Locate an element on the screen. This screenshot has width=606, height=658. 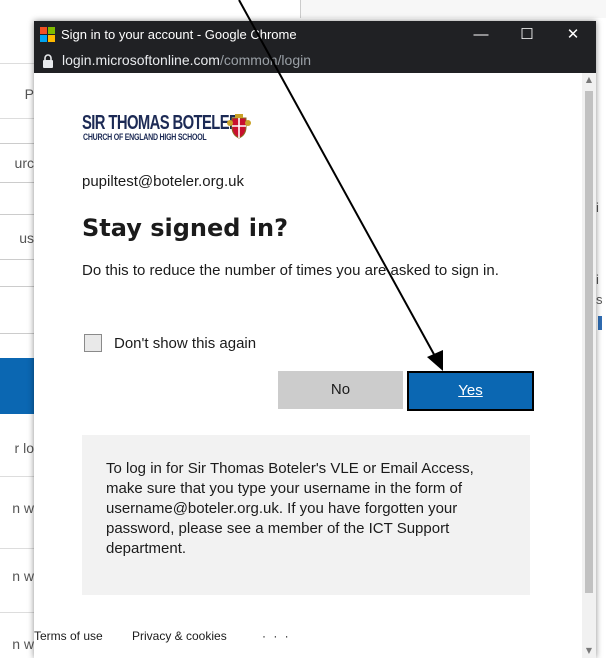
footer: Terms of use Privacy & cookies · · · is located at coordinates (308, 639).